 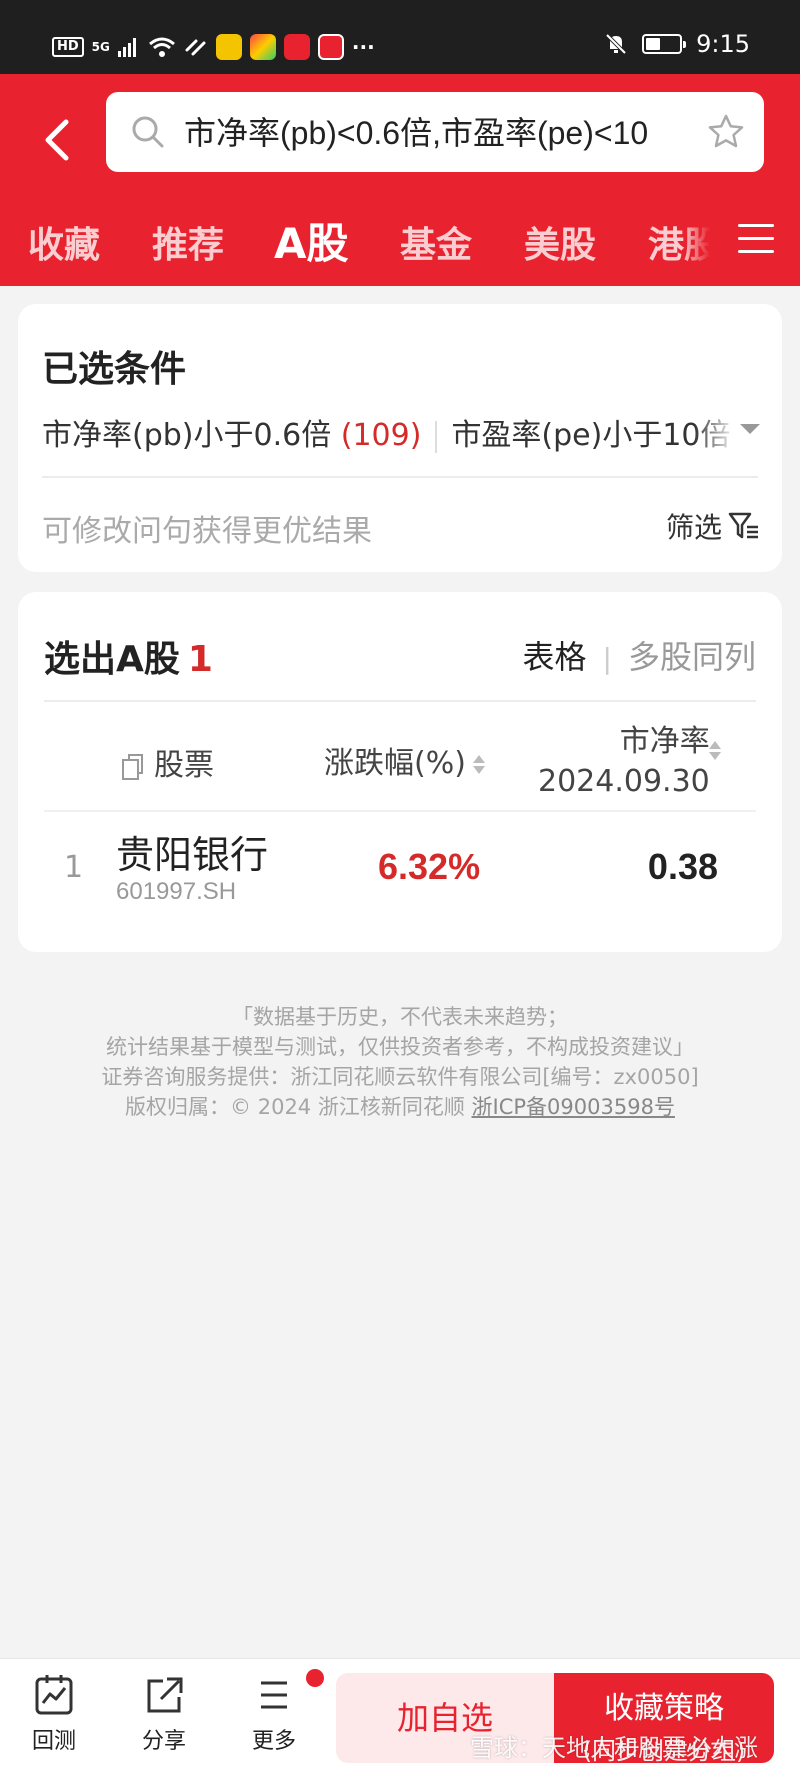 What do you see at coordinates (679, 242) in the screenshot?
I see `tab-hk-stocks: 港股` at bounding box center [679, 242].